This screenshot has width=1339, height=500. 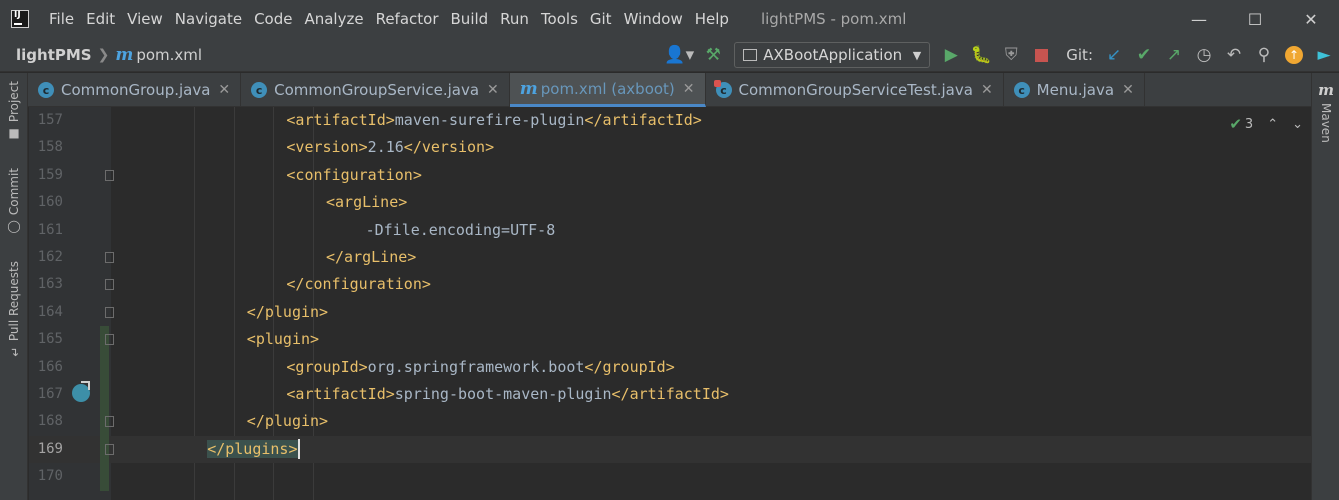 What do you see at coordinates (670, 340) in the screenshot?
I see `code-line: 165 <plugin>` at bounding box center [670, 340].